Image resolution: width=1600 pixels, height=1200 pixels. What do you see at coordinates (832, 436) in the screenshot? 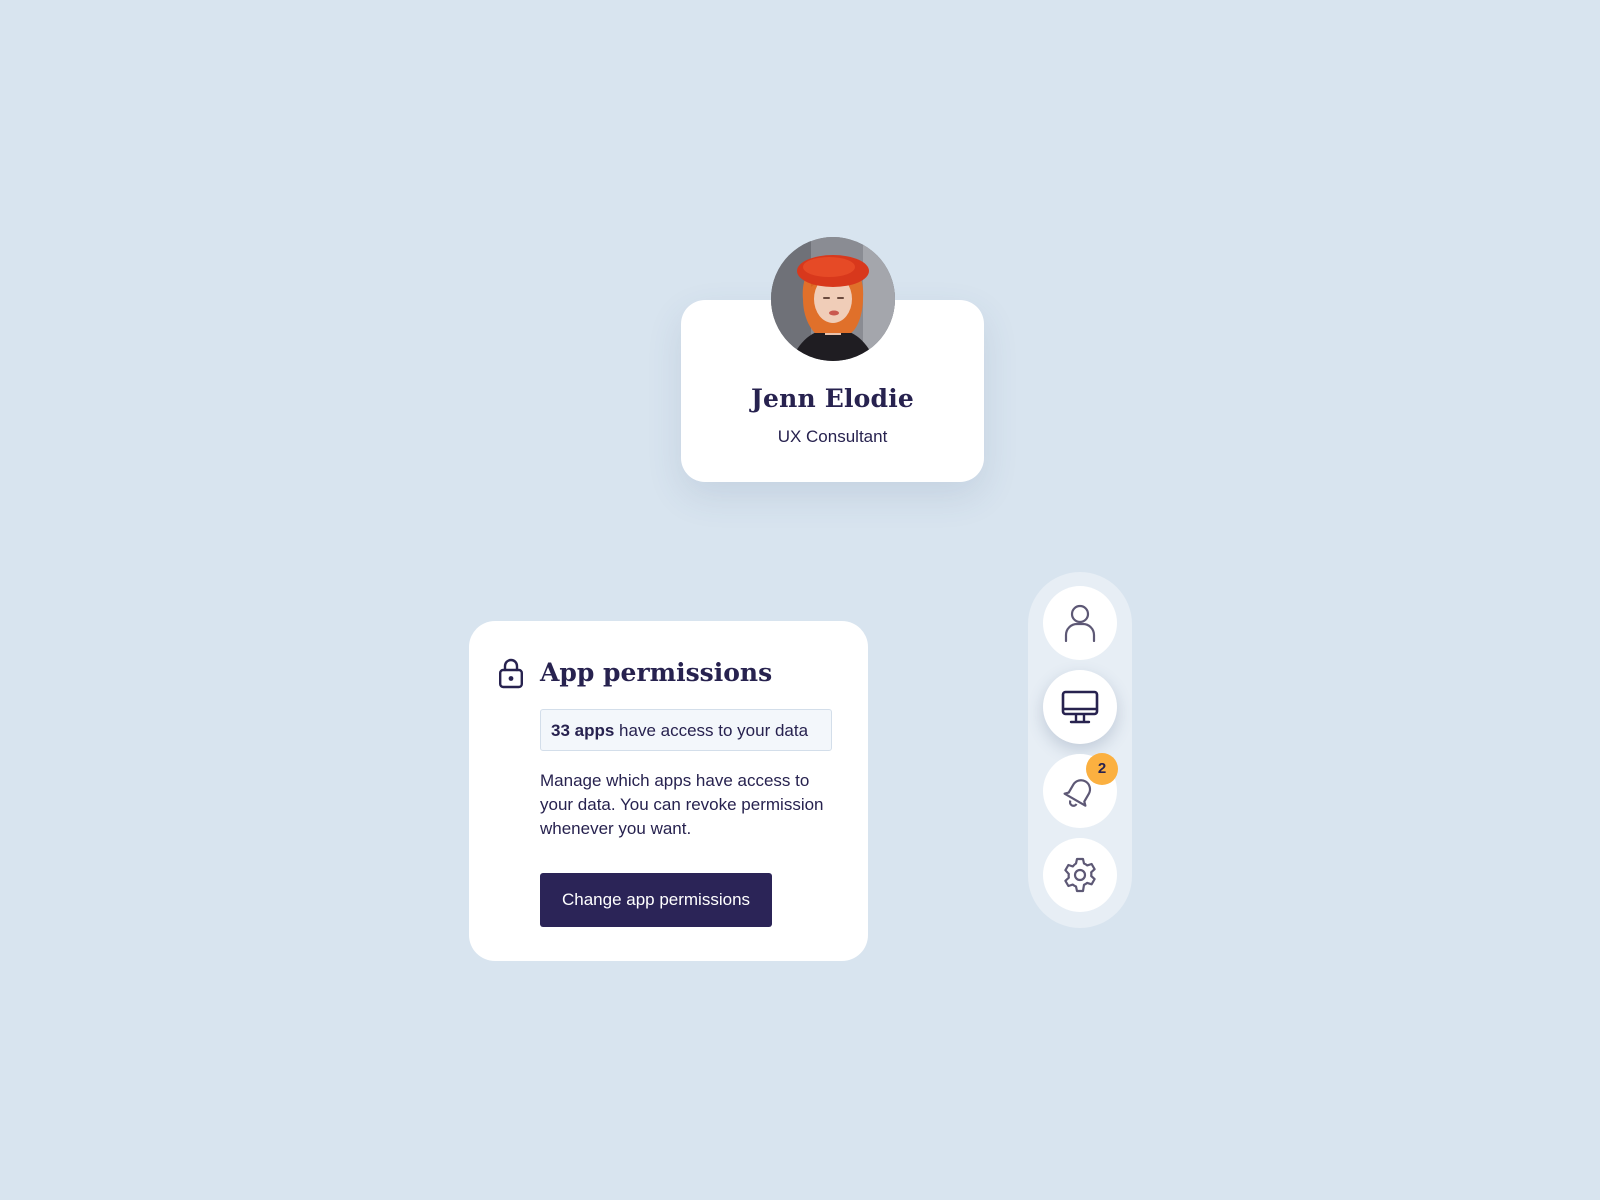
I see `profile-role: UX Consultant` at bounding box center [832, 436].